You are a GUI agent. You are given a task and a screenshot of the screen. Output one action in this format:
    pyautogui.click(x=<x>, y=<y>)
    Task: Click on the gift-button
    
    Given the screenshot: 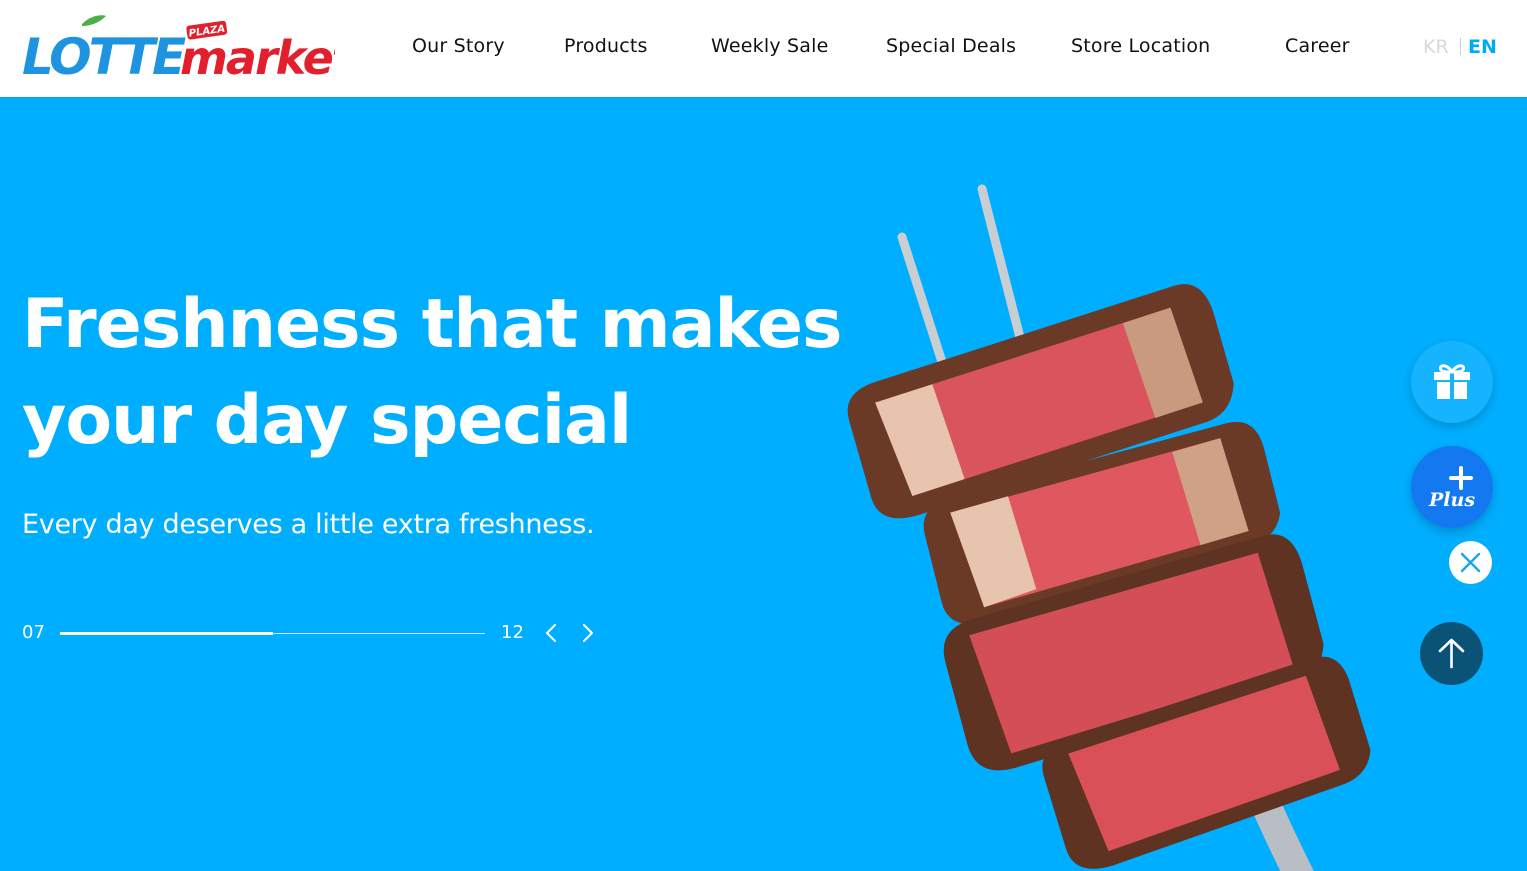 What is the action you would take?
    pyautogui.click(x=1452, y=382)
    